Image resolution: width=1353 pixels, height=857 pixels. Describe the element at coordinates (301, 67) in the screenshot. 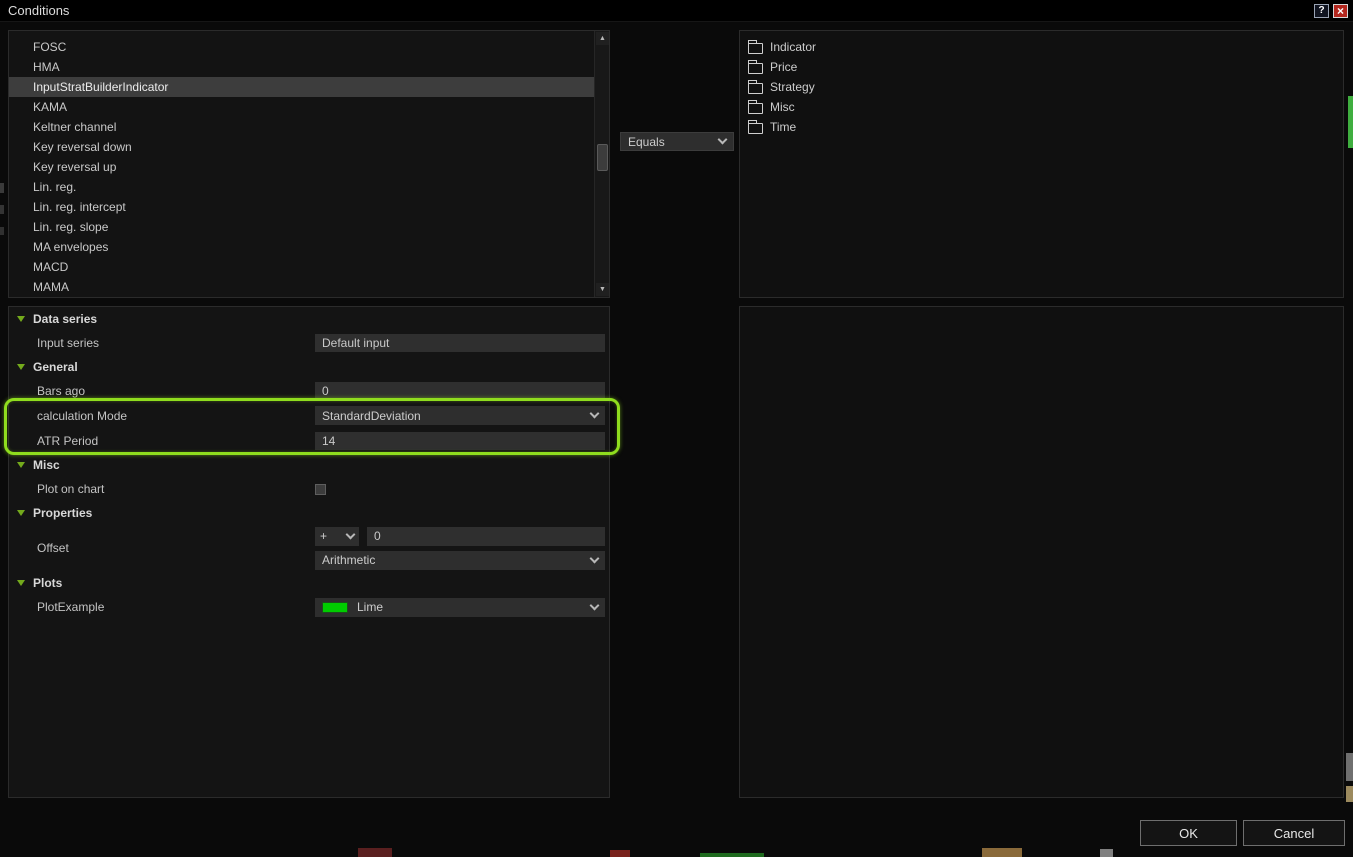

I see `list-item: HMA` at that location.